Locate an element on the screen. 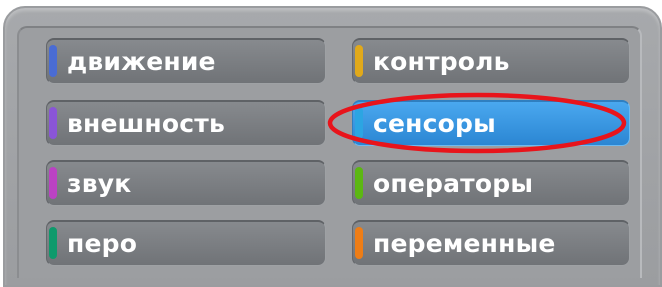 The width and height of the screenshot is (662, 287). sound-color-stripe is located at coordinates (53, 183).